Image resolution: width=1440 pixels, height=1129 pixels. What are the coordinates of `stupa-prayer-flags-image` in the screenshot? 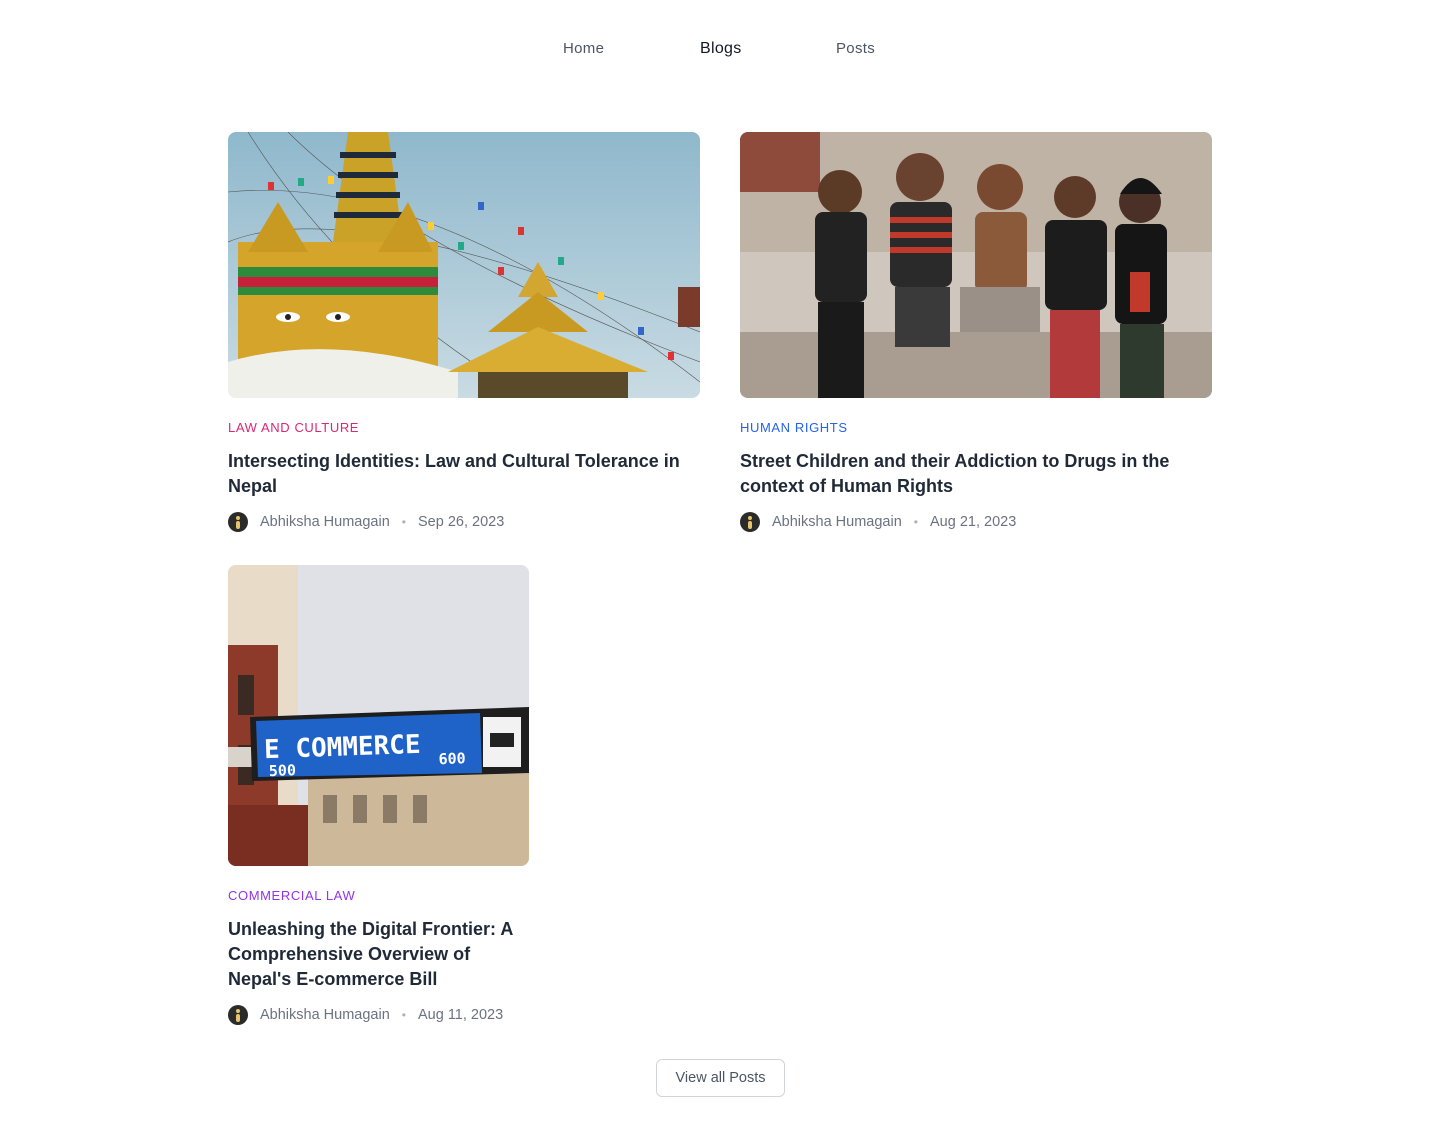 It's located at (464, 265).